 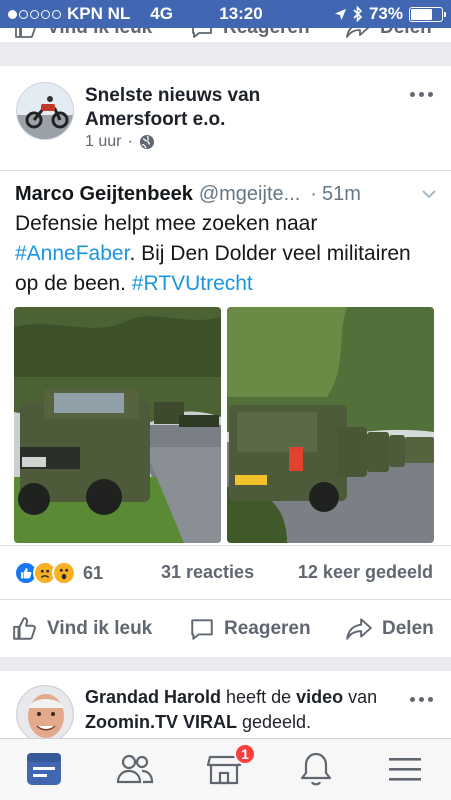 I want to click on military-convoy-photo, so click(x=330, y=425).